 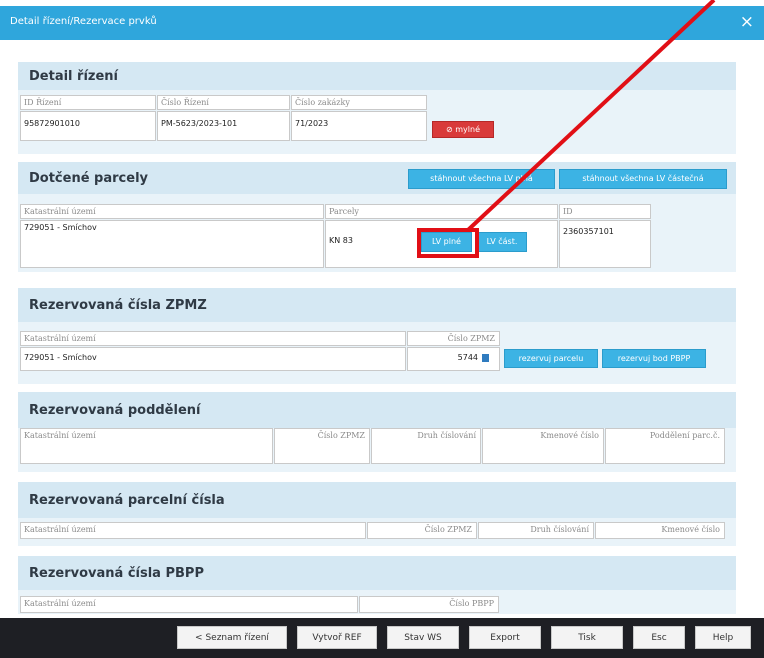 What do you see at coordinates (453, 338) in the screenshot?
I see `zpmz-col-number: Číslo ZPMZ` at bounding box center [453, 338].